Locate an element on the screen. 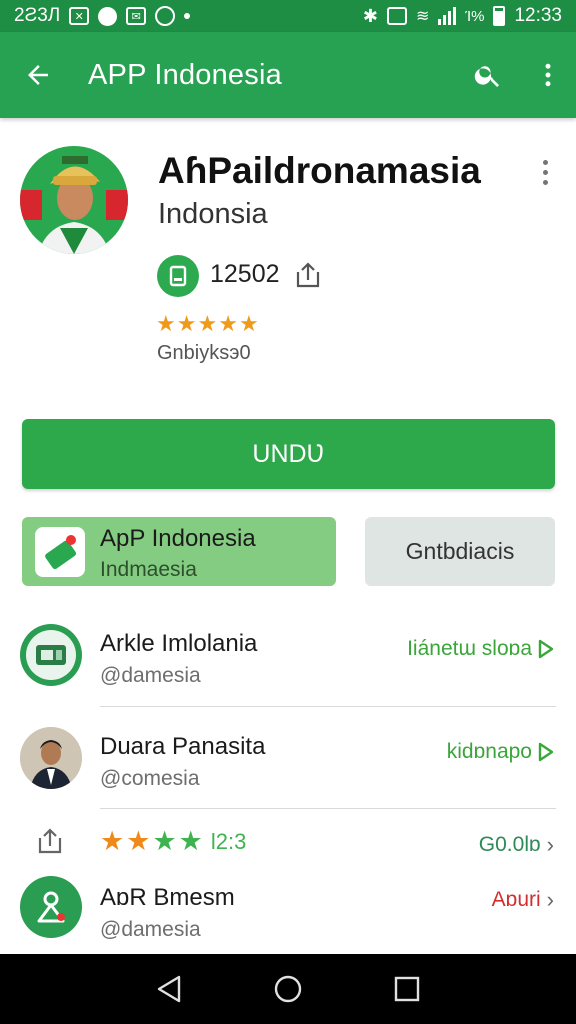  square-recents-icon is located at coordinates (406, 989).